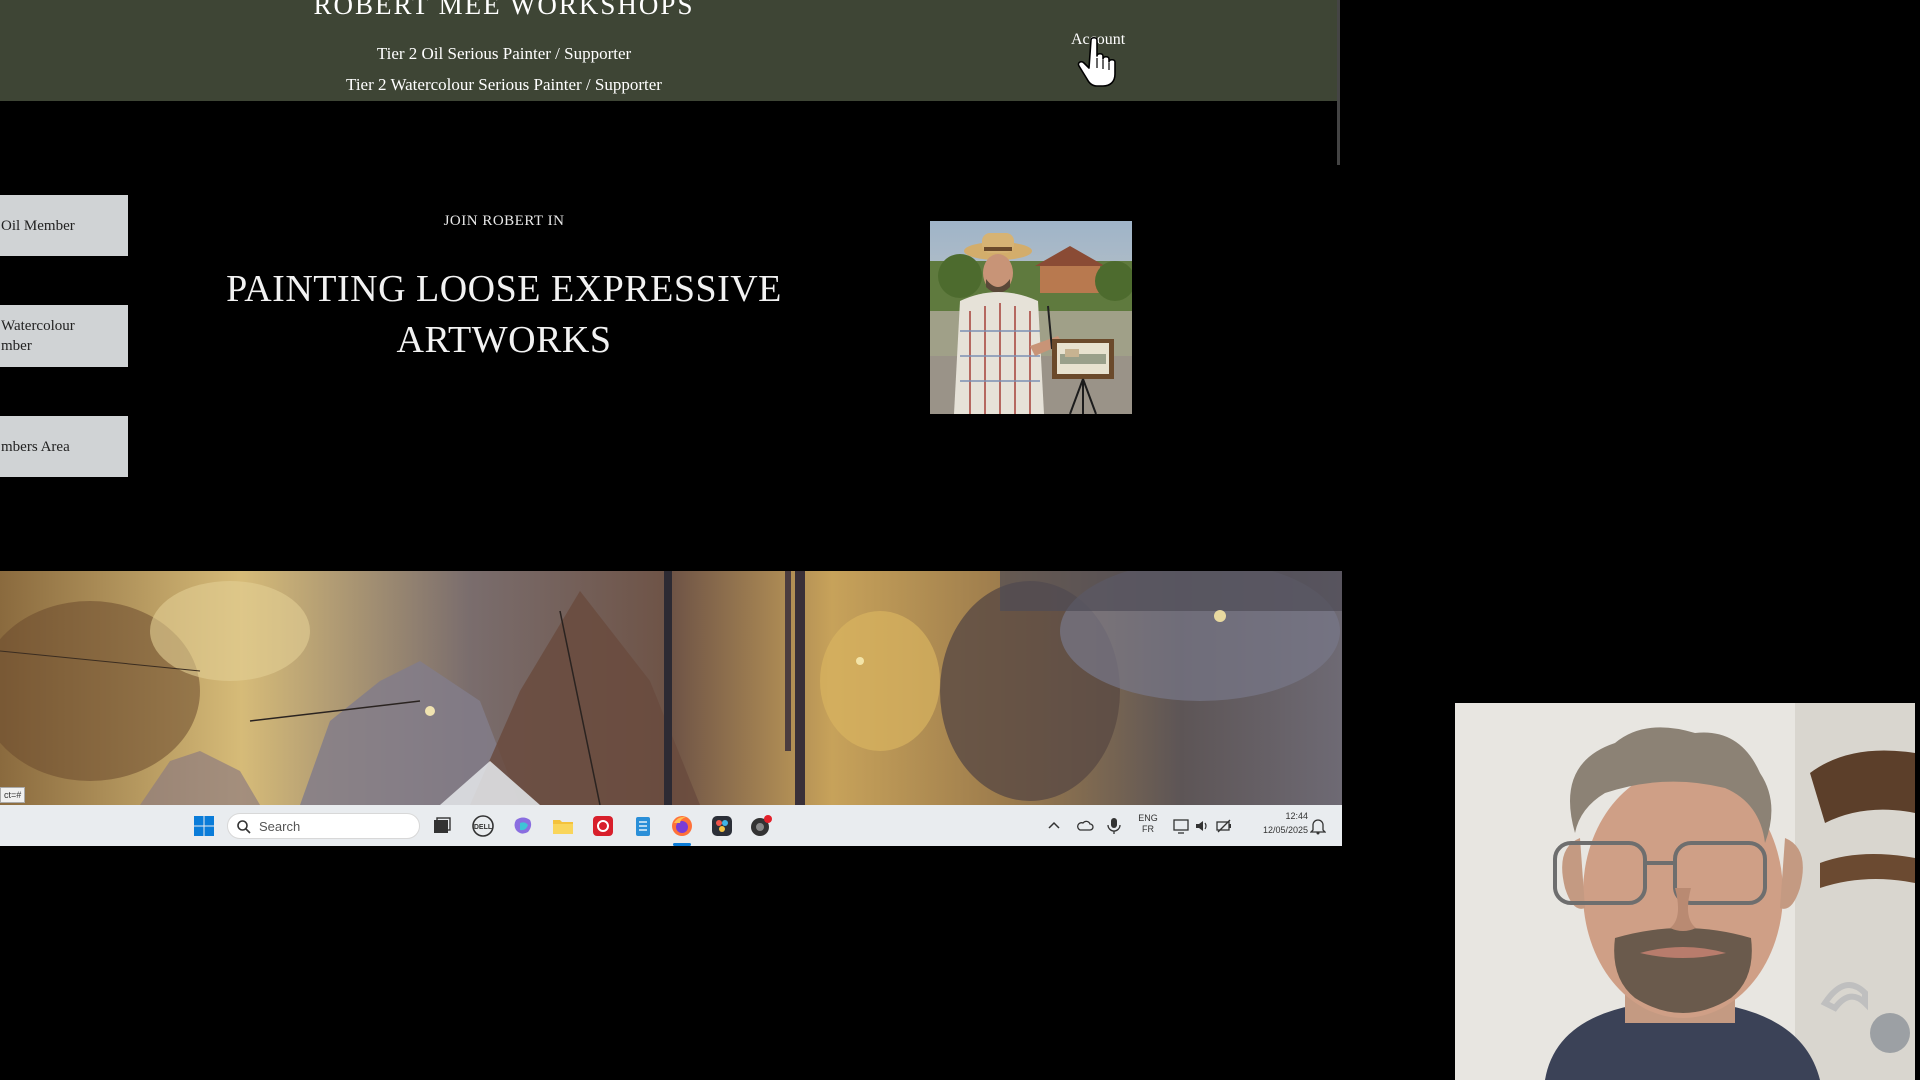 The width and height of the screenshot is (1920, 1080). Describe the element at coordinates (504, 340) in the screenshot. I see `hero-headline-line2: ARTWORKS` at that location.